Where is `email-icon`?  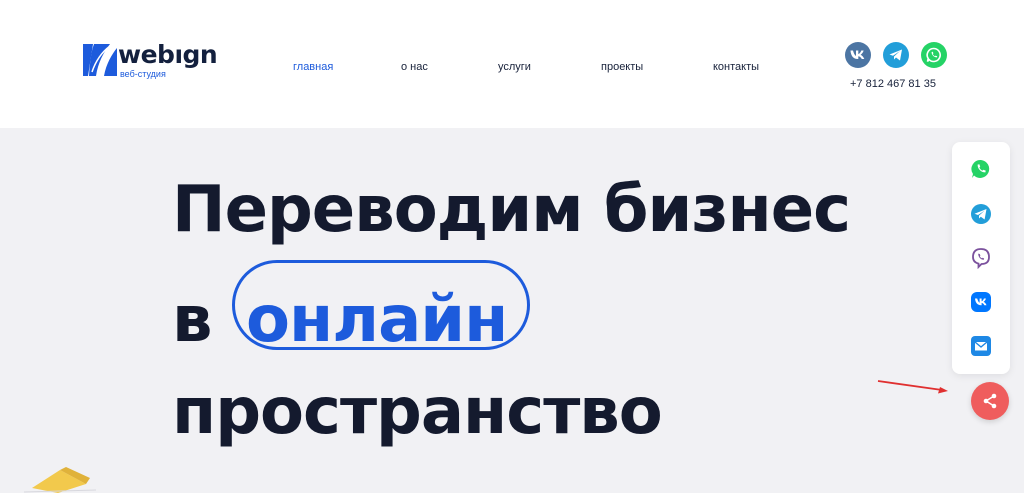
email-icon is located at coordinates (981, 346).